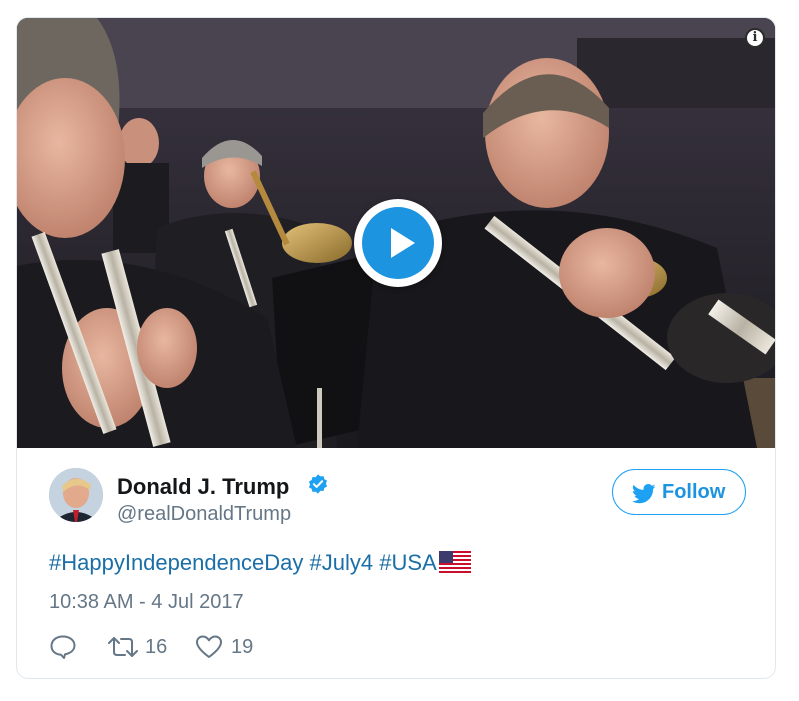 The image size is (799, 701). I want to click on author-handle: @realDonaldTrump, so click(204, 514).